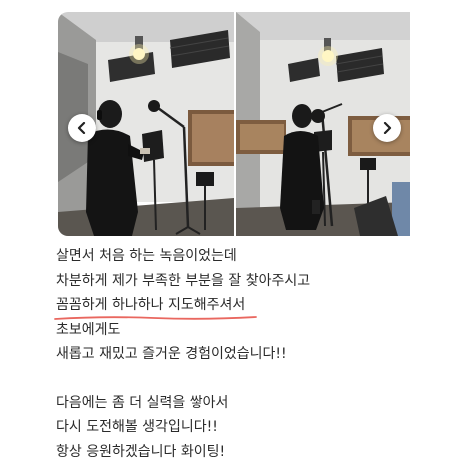  I want to click on highlight-underline, so click(155, 317).